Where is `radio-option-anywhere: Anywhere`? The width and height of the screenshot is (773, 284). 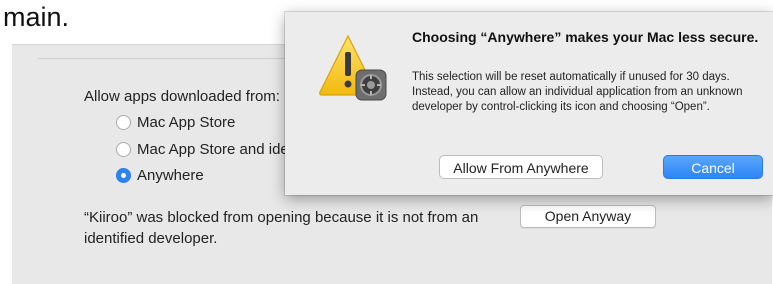 radio-option-anywhere: Anywhere is located at coordinates (160, 175).